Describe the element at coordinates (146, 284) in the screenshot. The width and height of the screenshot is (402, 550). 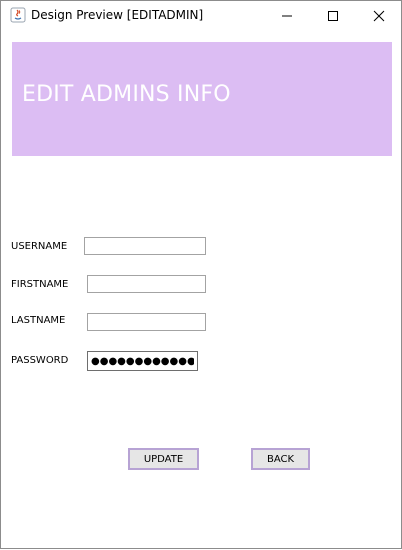
I see `firstname-input` at that location.